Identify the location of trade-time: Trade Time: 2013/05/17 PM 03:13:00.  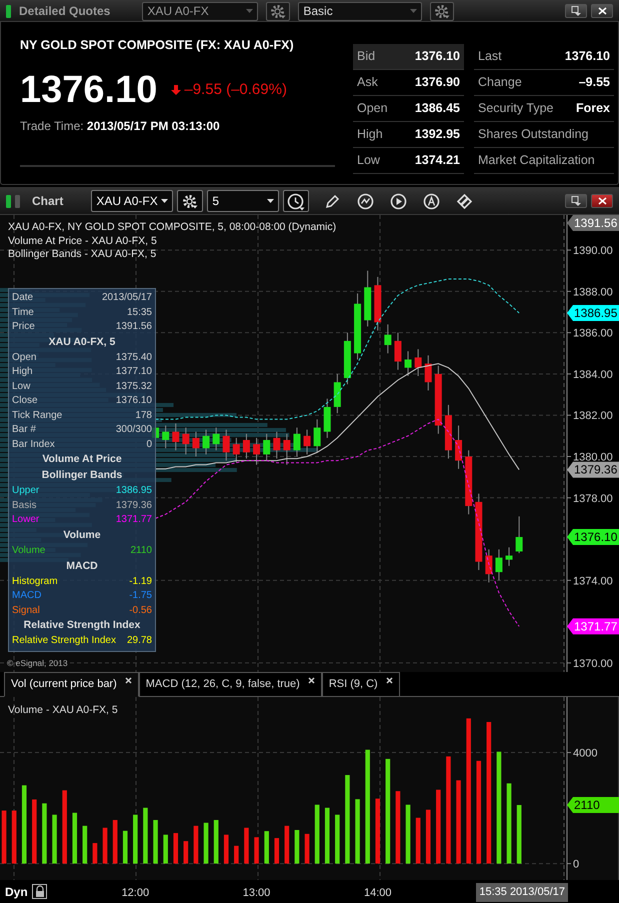
(120, 126).